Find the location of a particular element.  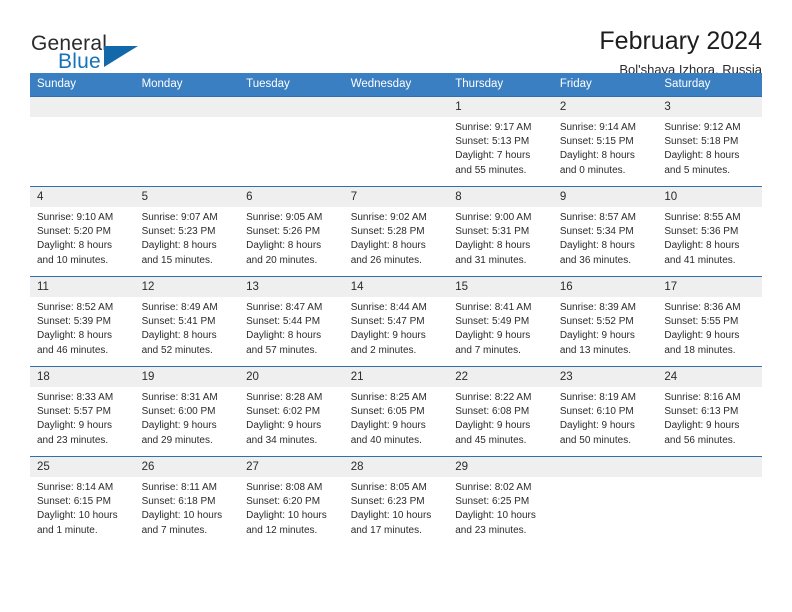

day-number: 26 is located at coordinates (187, 467).